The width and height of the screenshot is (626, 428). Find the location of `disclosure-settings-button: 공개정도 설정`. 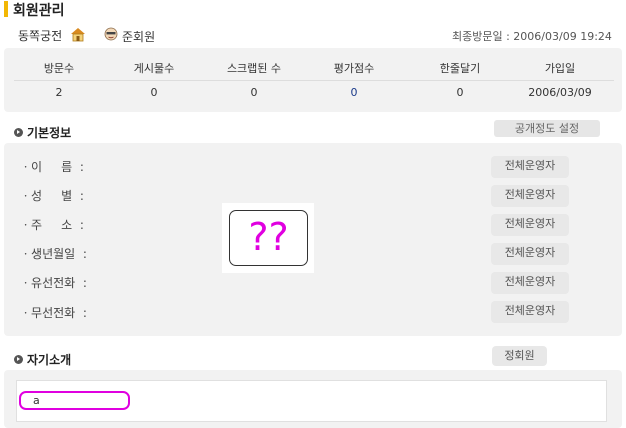

disclosure-settings-button: 공개정도 설정 is located at coordinates (547, 128).